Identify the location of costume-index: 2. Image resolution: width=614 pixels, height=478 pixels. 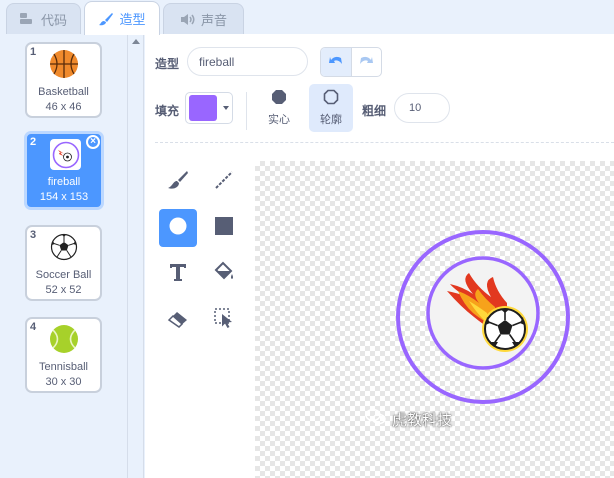
(33, 142).